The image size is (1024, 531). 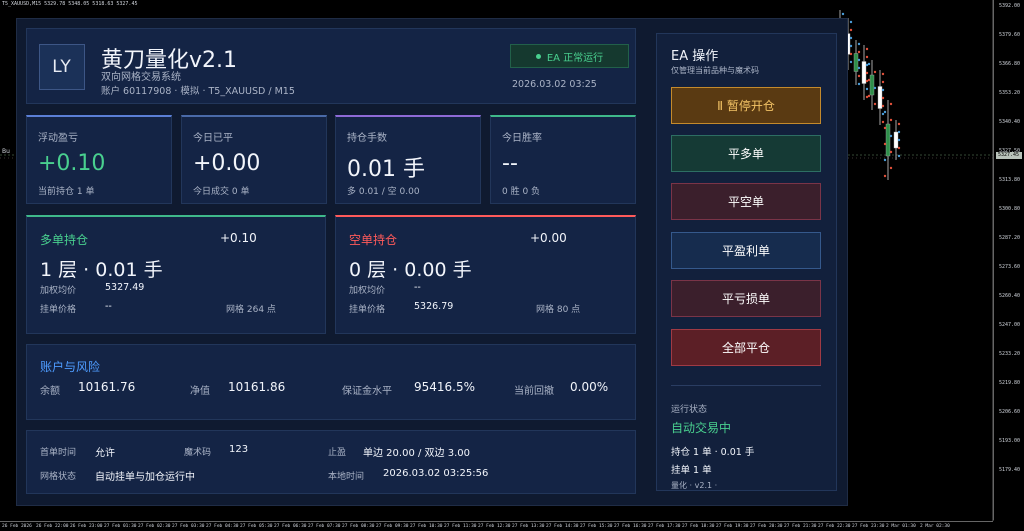 What do you see at coordinates (383, 192) in the screenshot?
I see `stat-sub: 多 0.01 / 空 0.00` at bounding box center [383, 192].